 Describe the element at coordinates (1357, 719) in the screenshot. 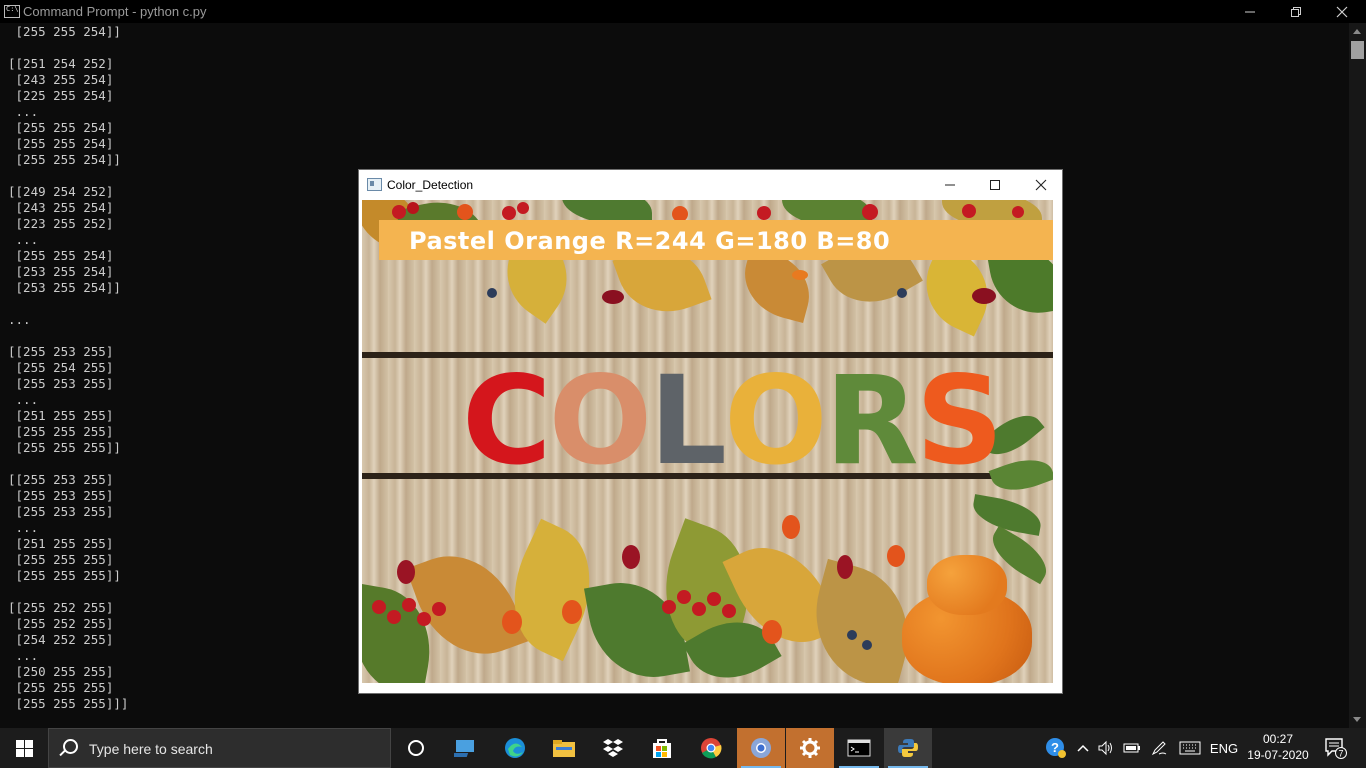

I see `scroll-down-arrow-icon` at that location.